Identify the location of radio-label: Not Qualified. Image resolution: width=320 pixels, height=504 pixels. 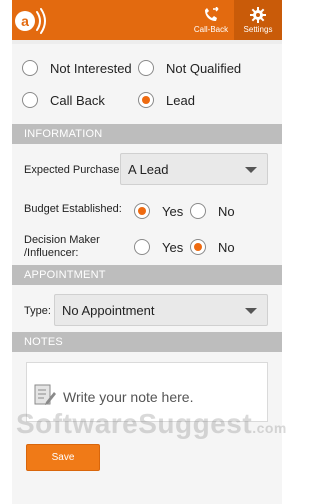
(204, 68).